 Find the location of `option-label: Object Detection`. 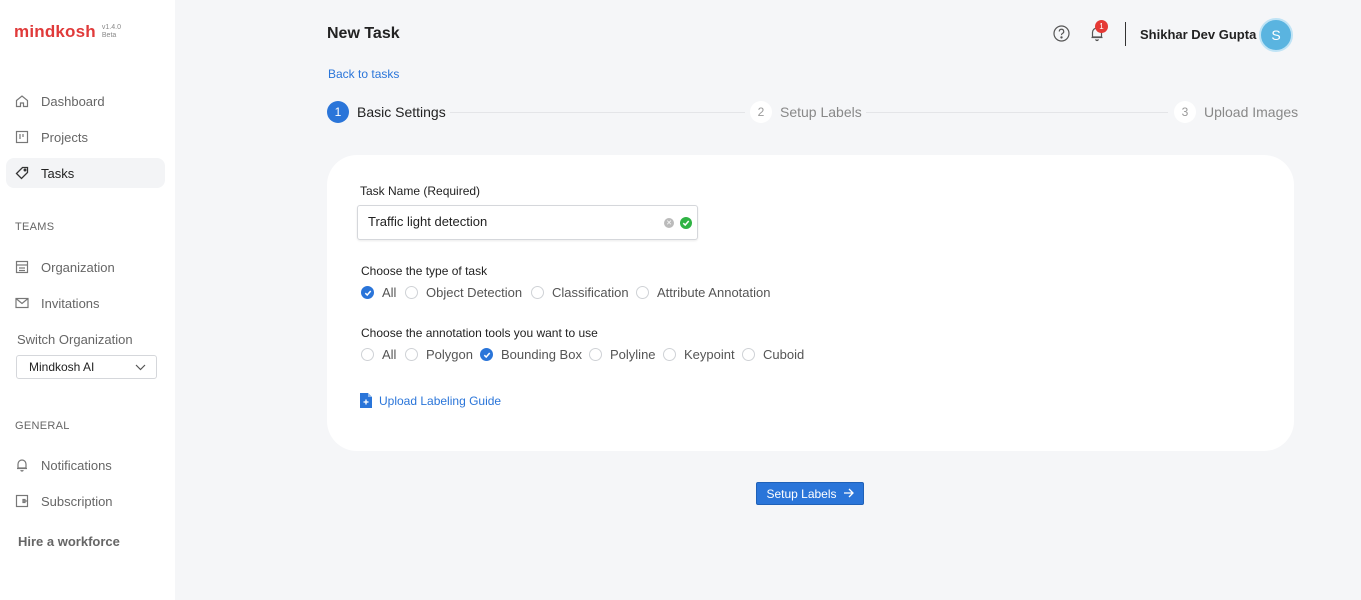

option-label: Object Detection is located at coordinates (474, 292).